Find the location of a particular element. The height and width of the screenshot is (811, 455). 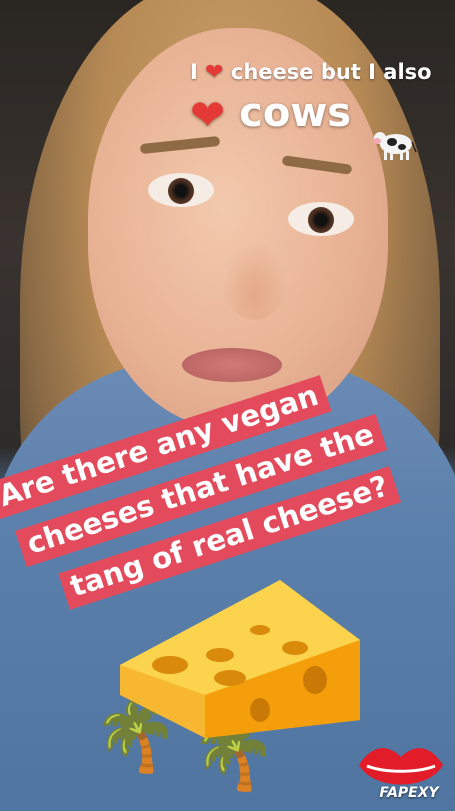

text-sticker-suffix: cheese but I also is located at coordinates (331, 72).